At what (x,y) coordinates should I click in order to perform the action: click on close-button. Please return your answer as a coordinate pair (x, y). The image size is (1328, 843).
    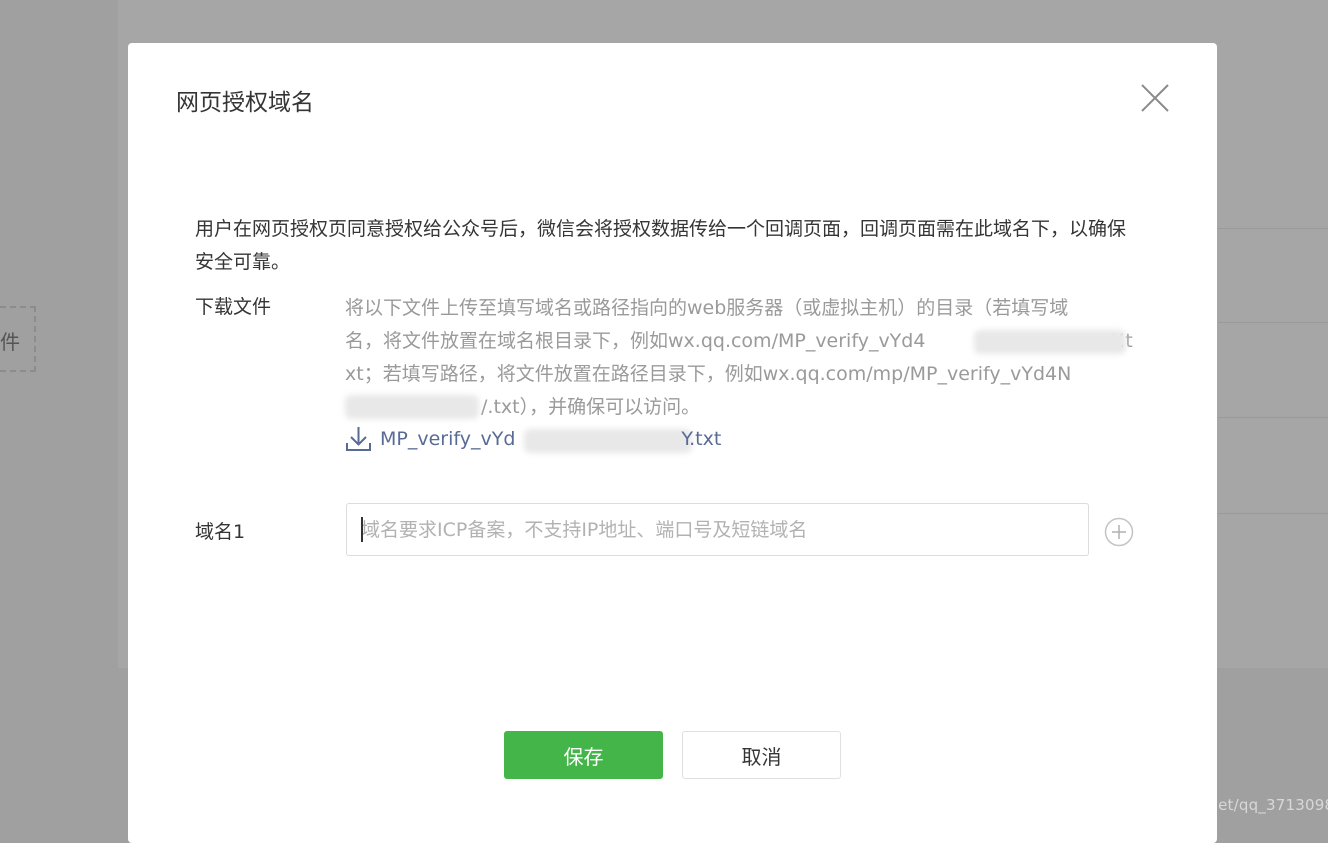
    Looking at the image, I should click on (1155, 98).